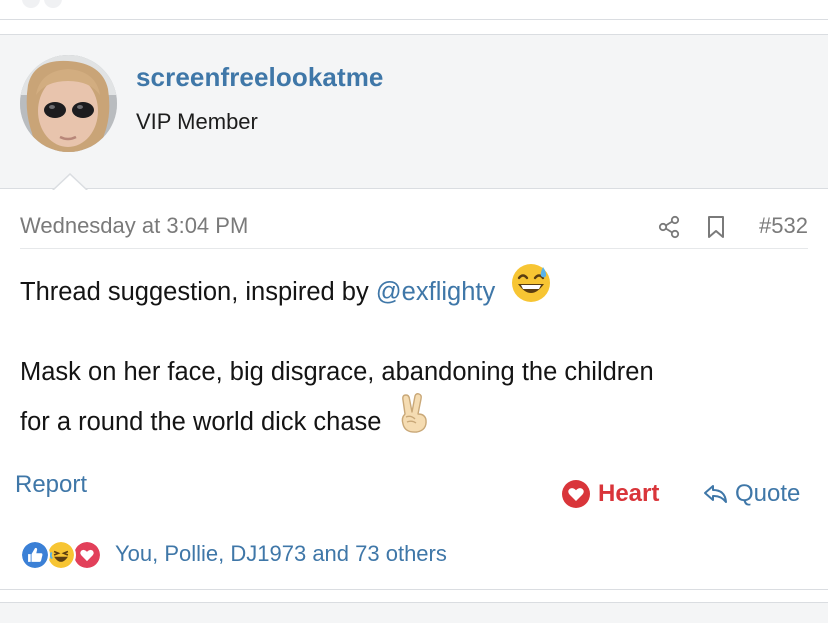  I want to click on heart-button: Heart, so click(610, 494).